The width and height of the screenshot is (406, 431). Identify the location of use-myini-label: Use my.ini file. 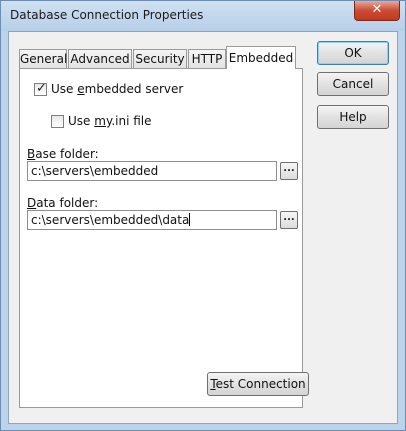
(110, 121).